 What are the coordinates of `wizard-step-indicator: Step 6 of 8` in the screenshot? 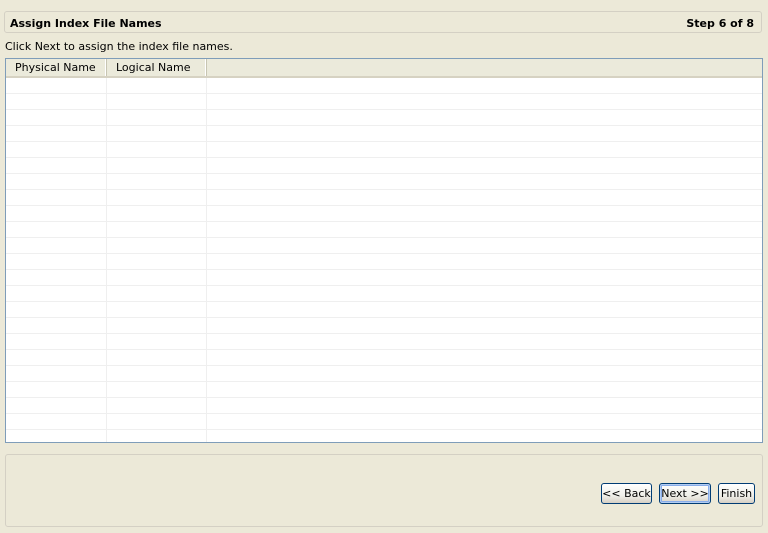 It's located at (720, 23).